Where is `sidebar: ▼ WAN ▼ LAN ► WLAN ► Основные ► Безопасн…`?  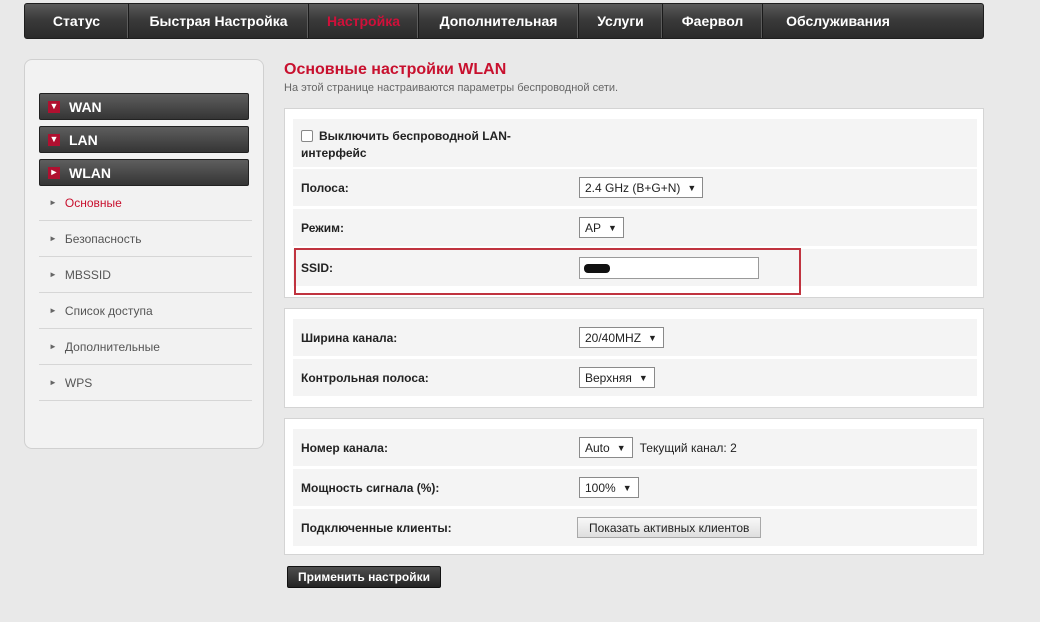
sidebar: ▼ WAN ▼ LAN ► WLAN ► Основные ► Безопасн… is located at coordinates (144, 254).